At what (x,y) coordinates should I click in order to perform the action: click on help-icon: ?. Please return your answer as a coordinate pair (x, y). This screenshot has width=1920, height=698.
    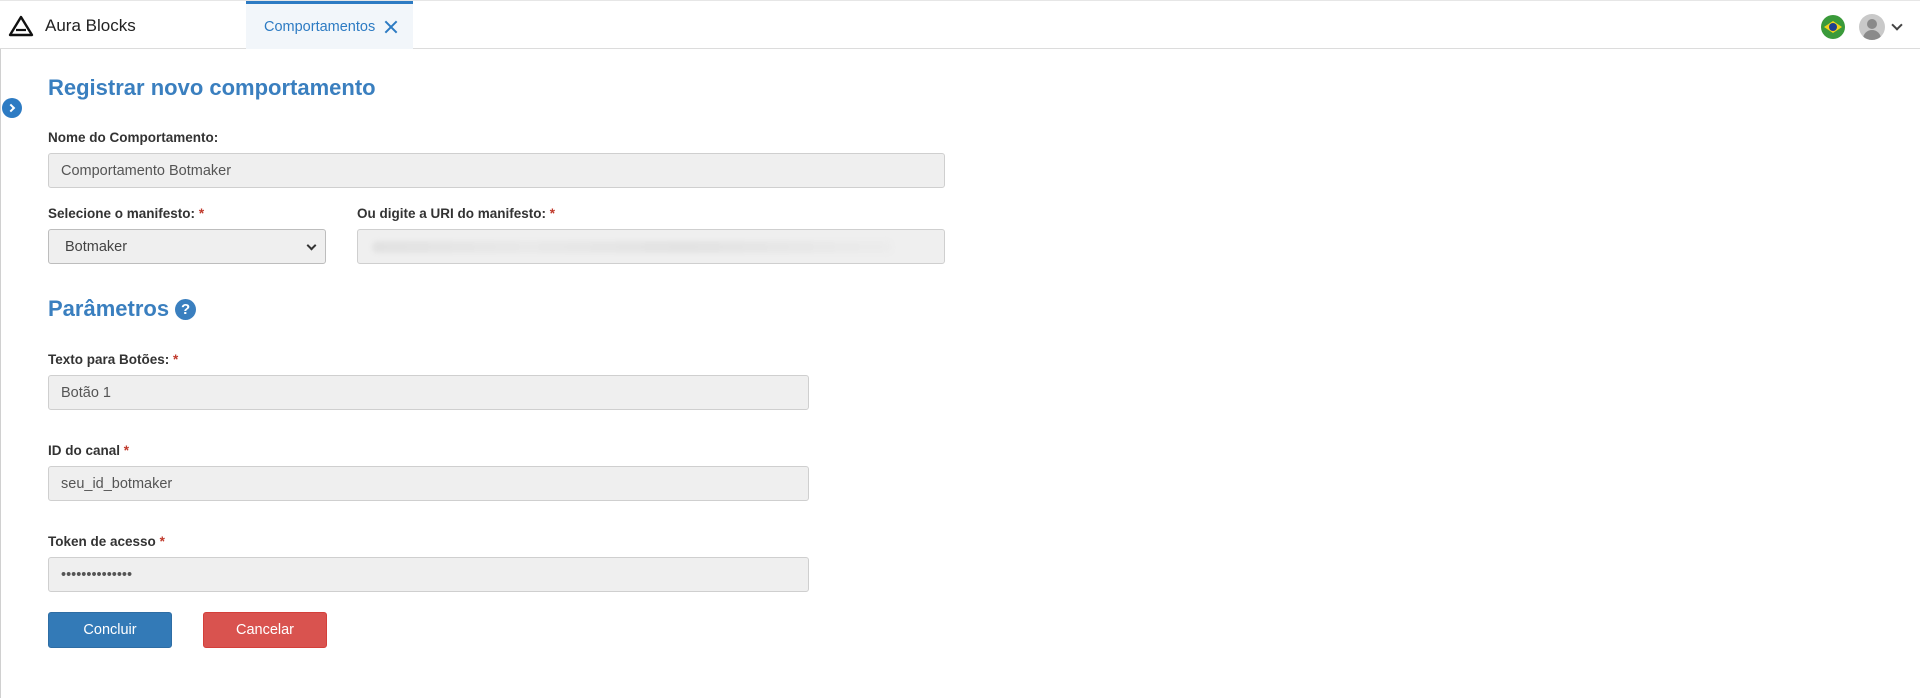
    Looking at the image, I should click on (186, 309).